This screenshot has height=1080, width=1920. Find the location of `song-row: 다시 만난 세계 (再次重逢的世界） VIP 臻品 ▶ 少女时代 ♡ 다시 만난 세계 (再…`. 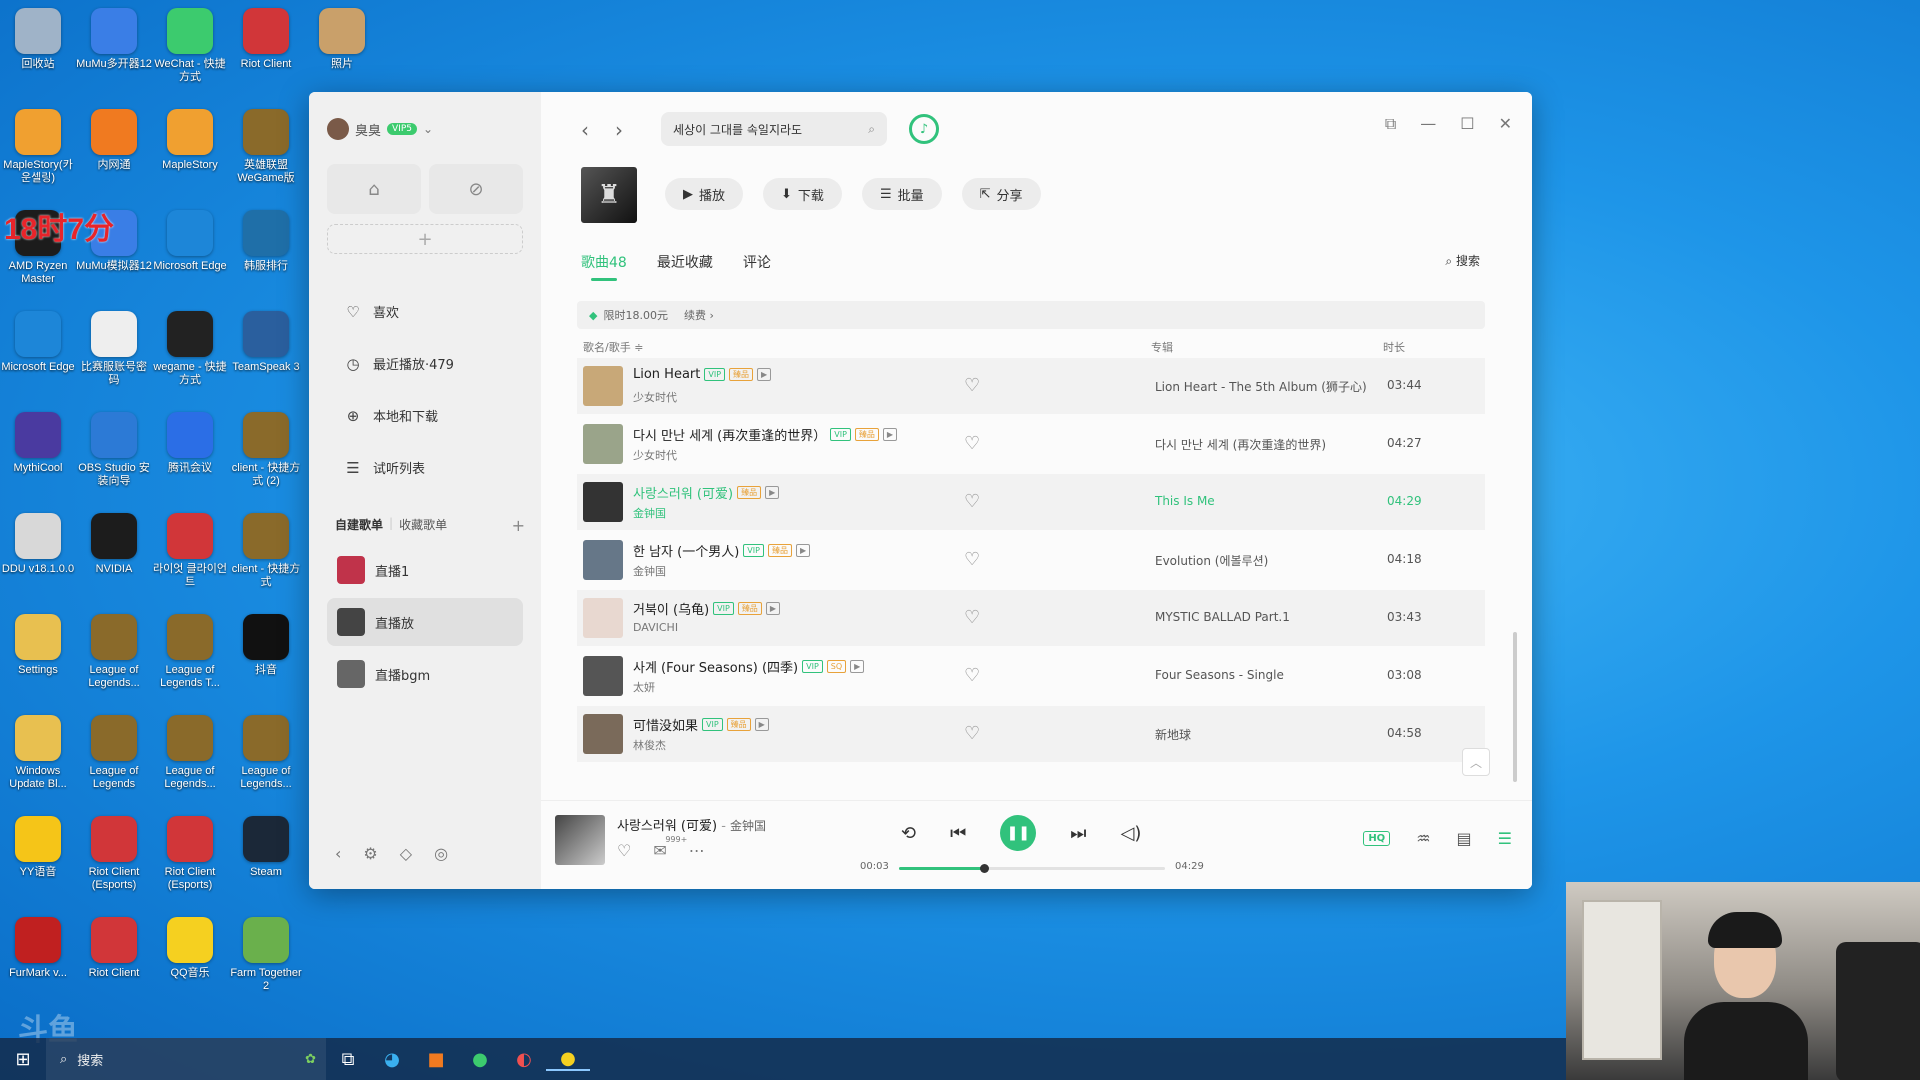

song-row: 다시 만난 세계 (再次重逢的世界） VIP 臻品 ▶ 少女时代 ♡ 다시 만난 세계 (再… is located at coordinates (1031, 444).